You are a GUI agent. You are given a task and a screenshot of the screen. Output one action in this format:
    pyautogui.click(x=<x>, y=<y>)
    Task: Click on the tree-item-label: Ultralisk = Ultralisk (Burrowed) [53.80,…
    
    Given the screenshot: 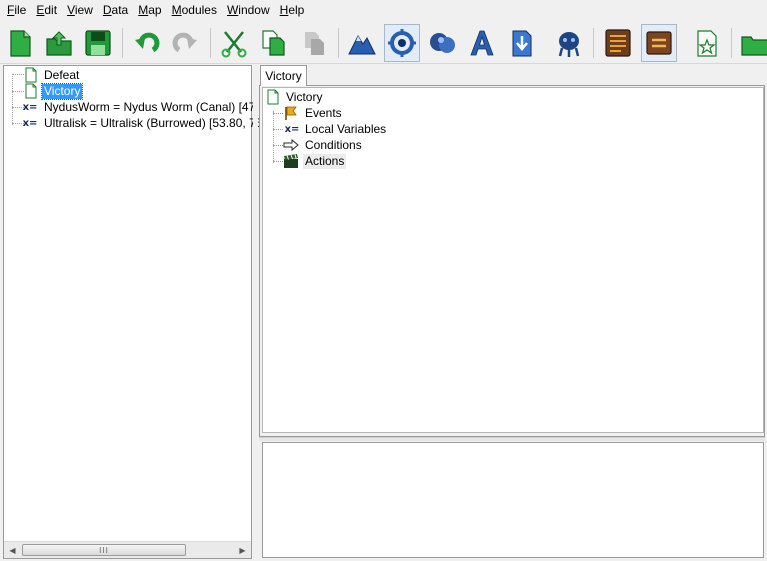 What is the action you would take?
    pyautogui.click(x=158, y=122)
    